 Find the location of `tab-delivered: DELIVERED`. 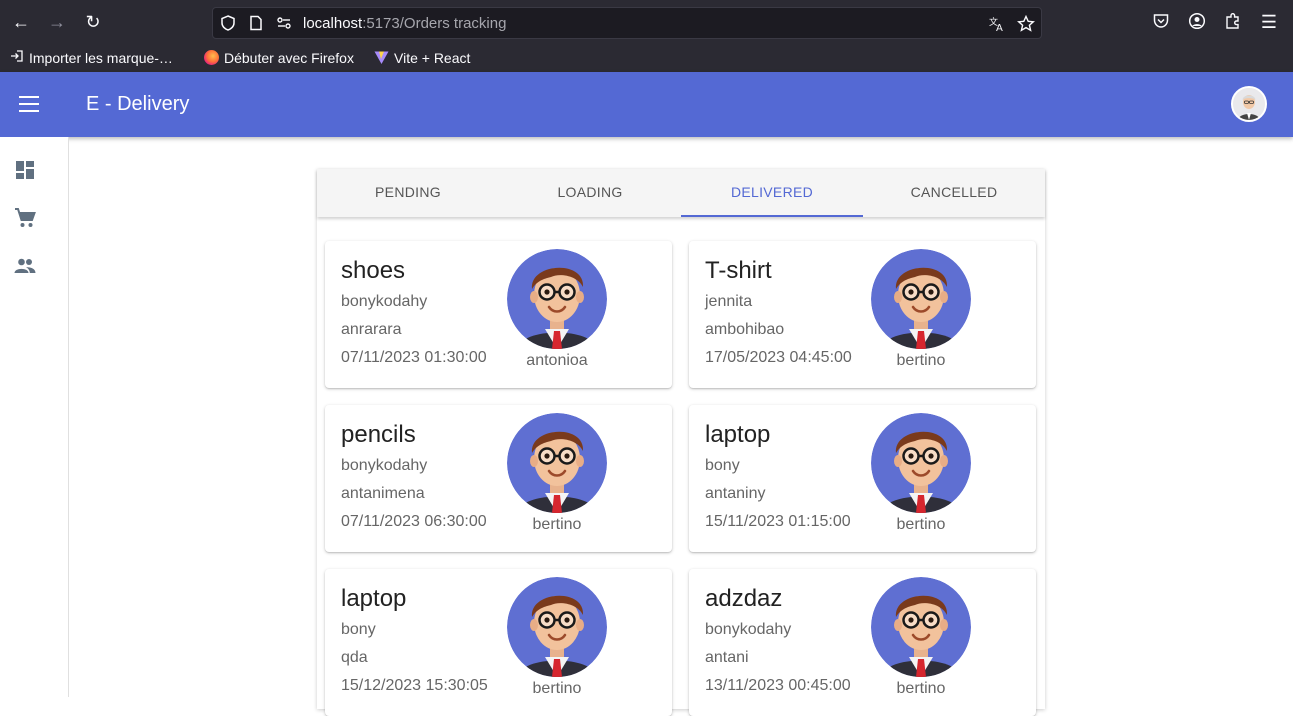

tab-delivered: DELIVERED is located at coordinates (772, 193).